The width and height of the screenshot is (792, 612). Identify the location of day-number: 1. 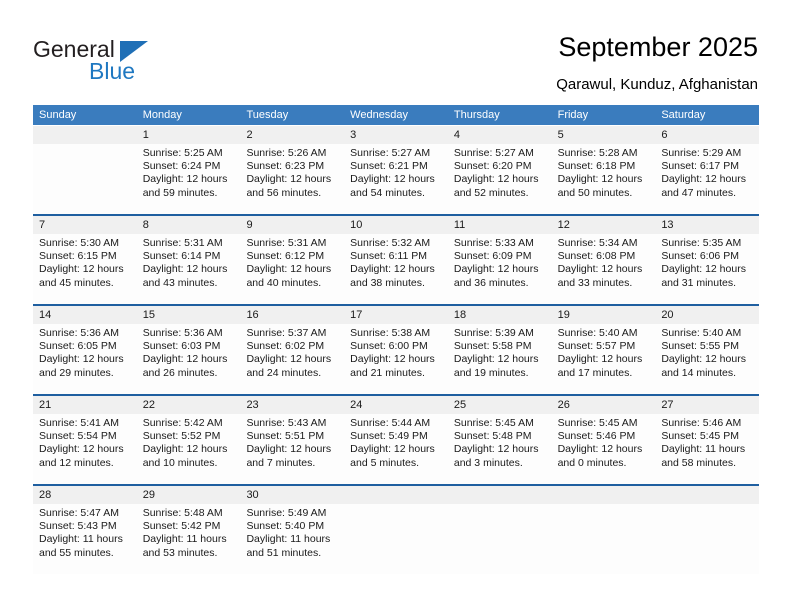
(189, 135).